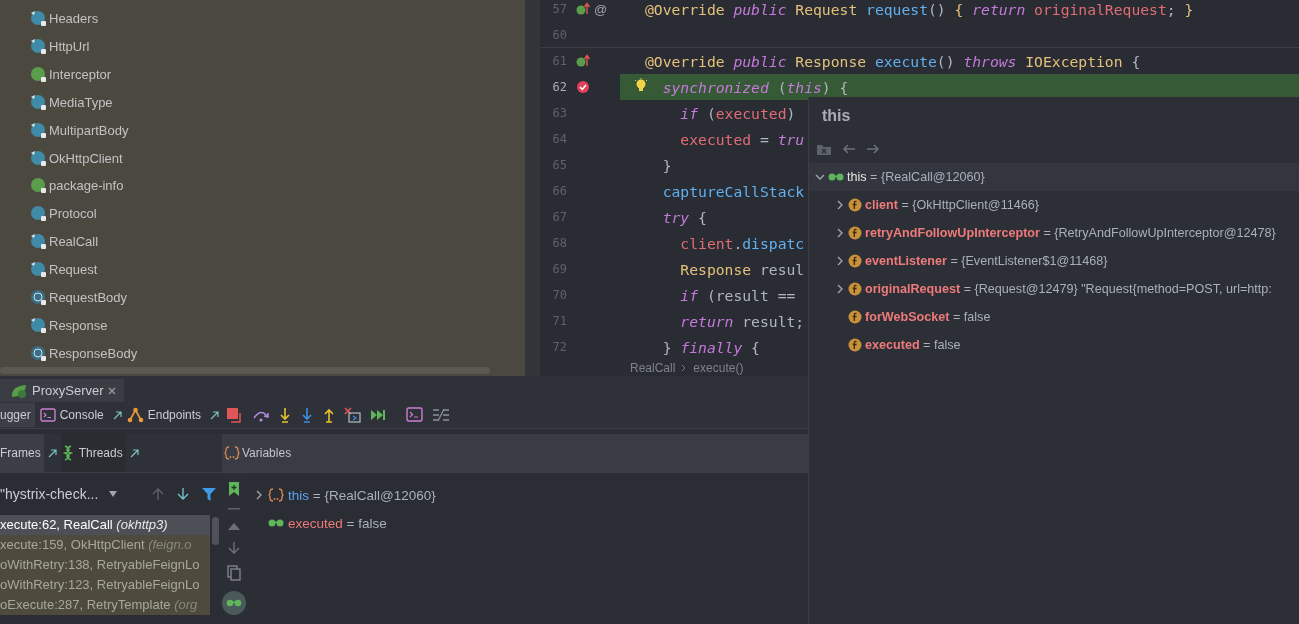 This screenshot has height=624, width=1299. I want to click on code-text: } finally {, so click(710, 347).